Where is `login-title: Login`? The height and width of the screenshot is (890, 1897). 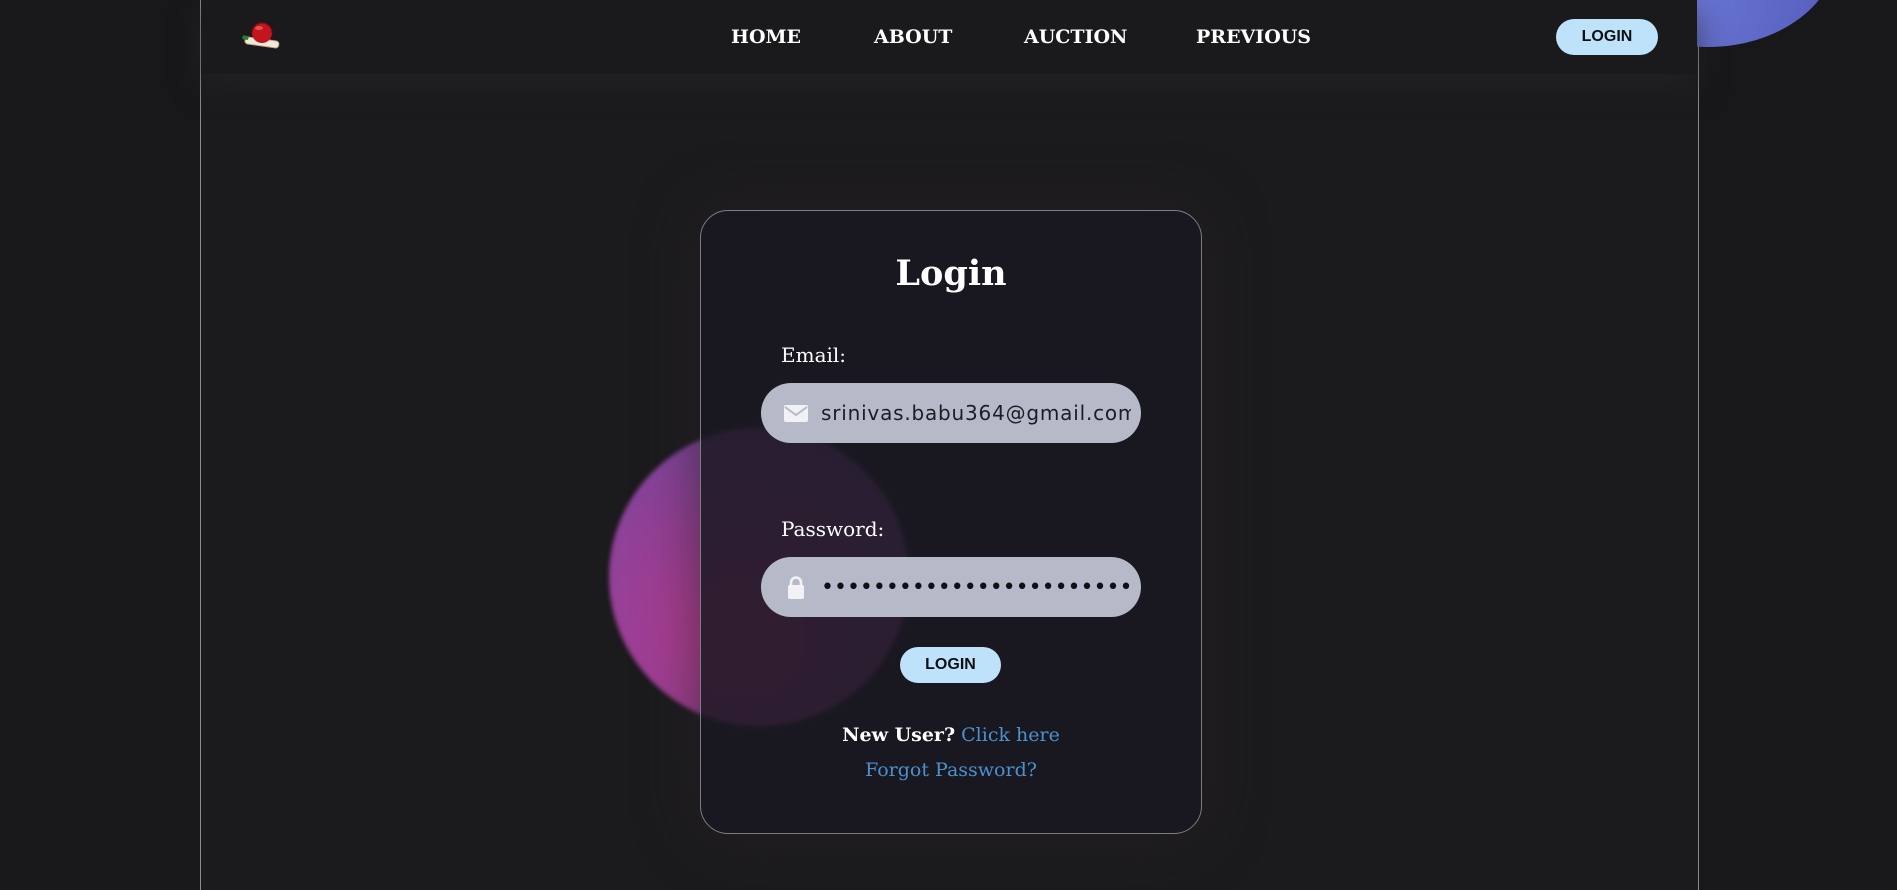 login-title: Login is located at coordinates (951, 273).